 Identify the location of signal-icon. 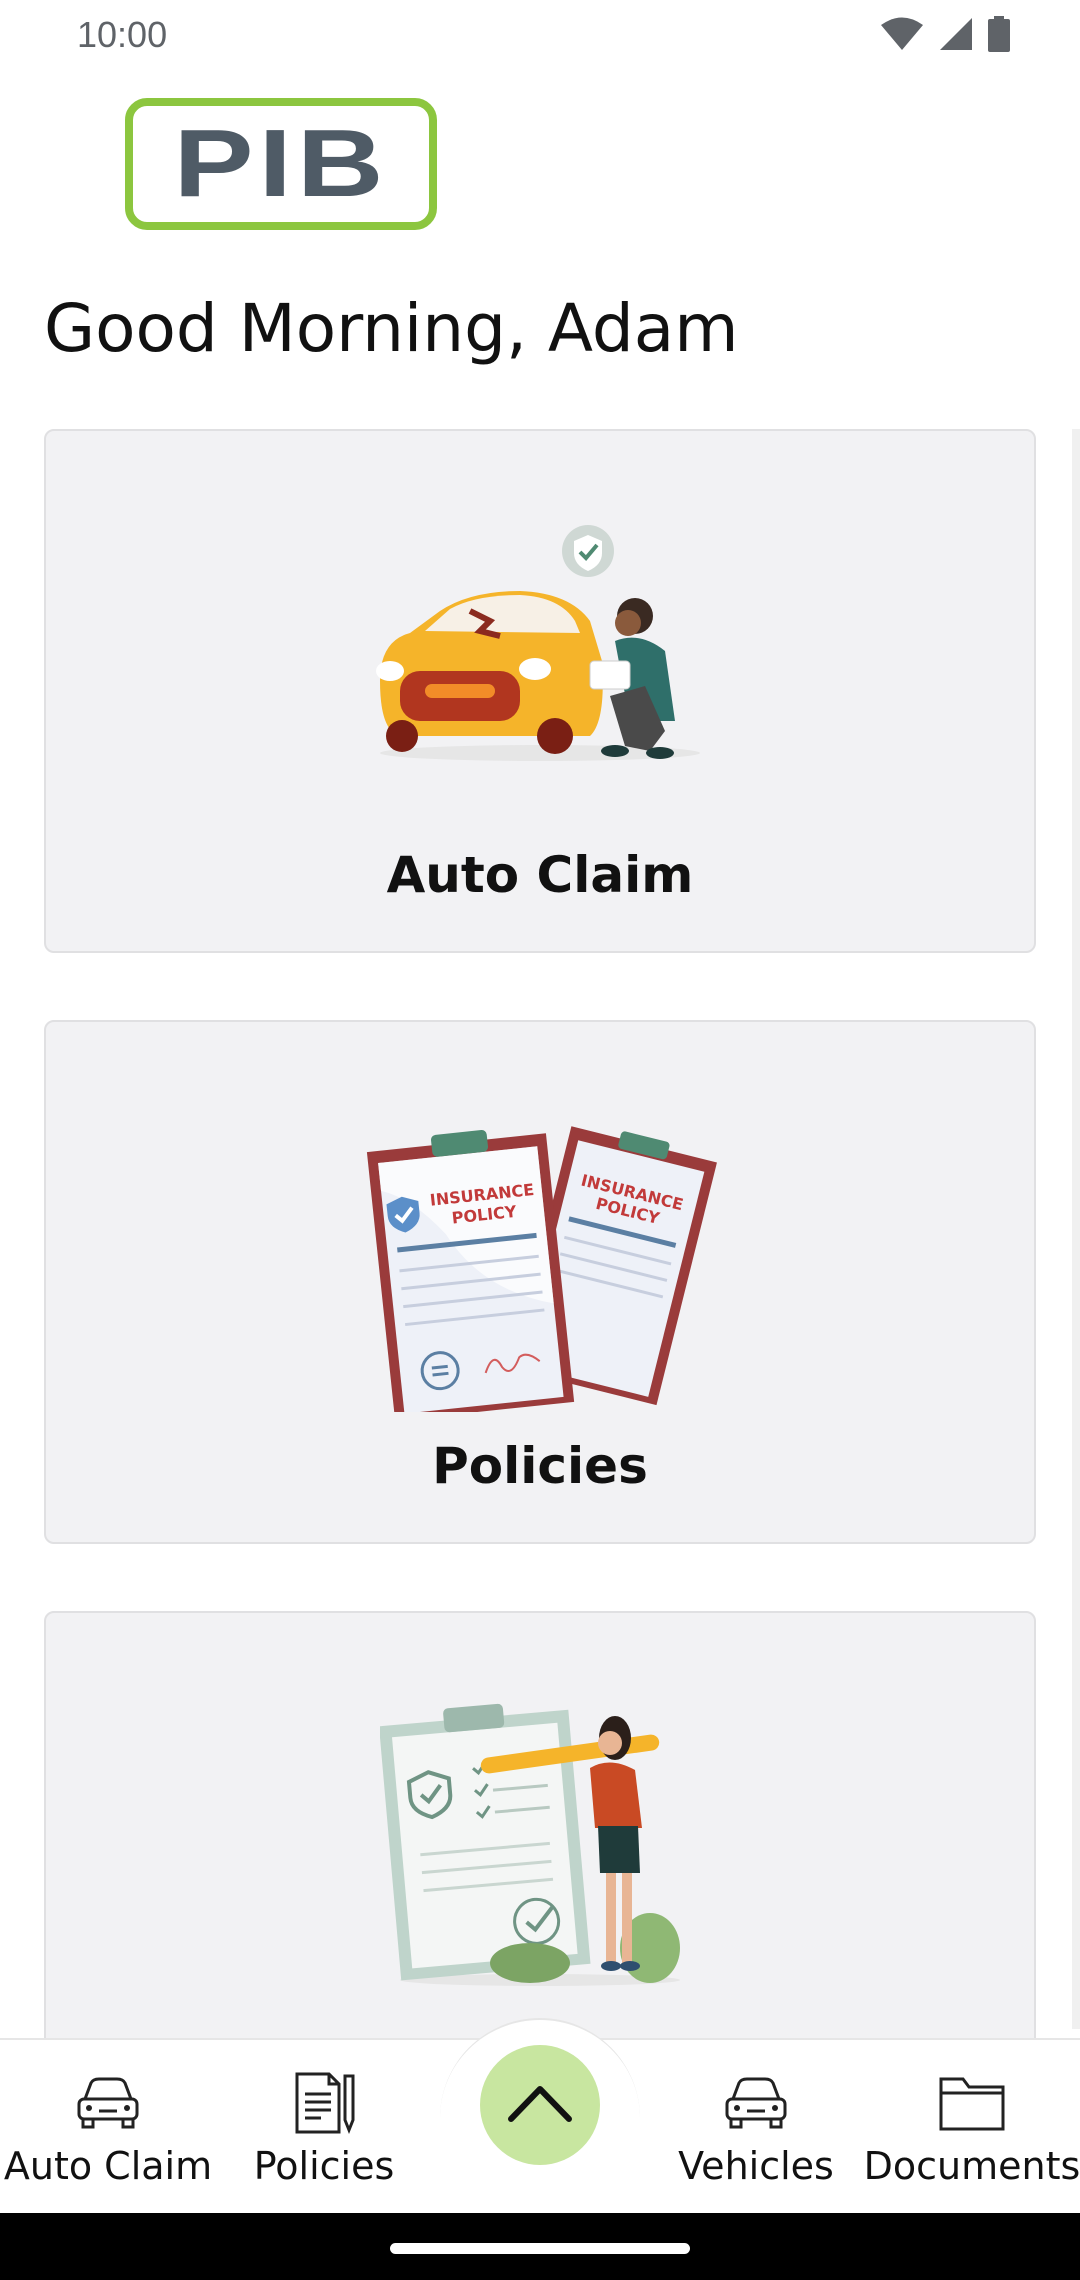
(956, 36).